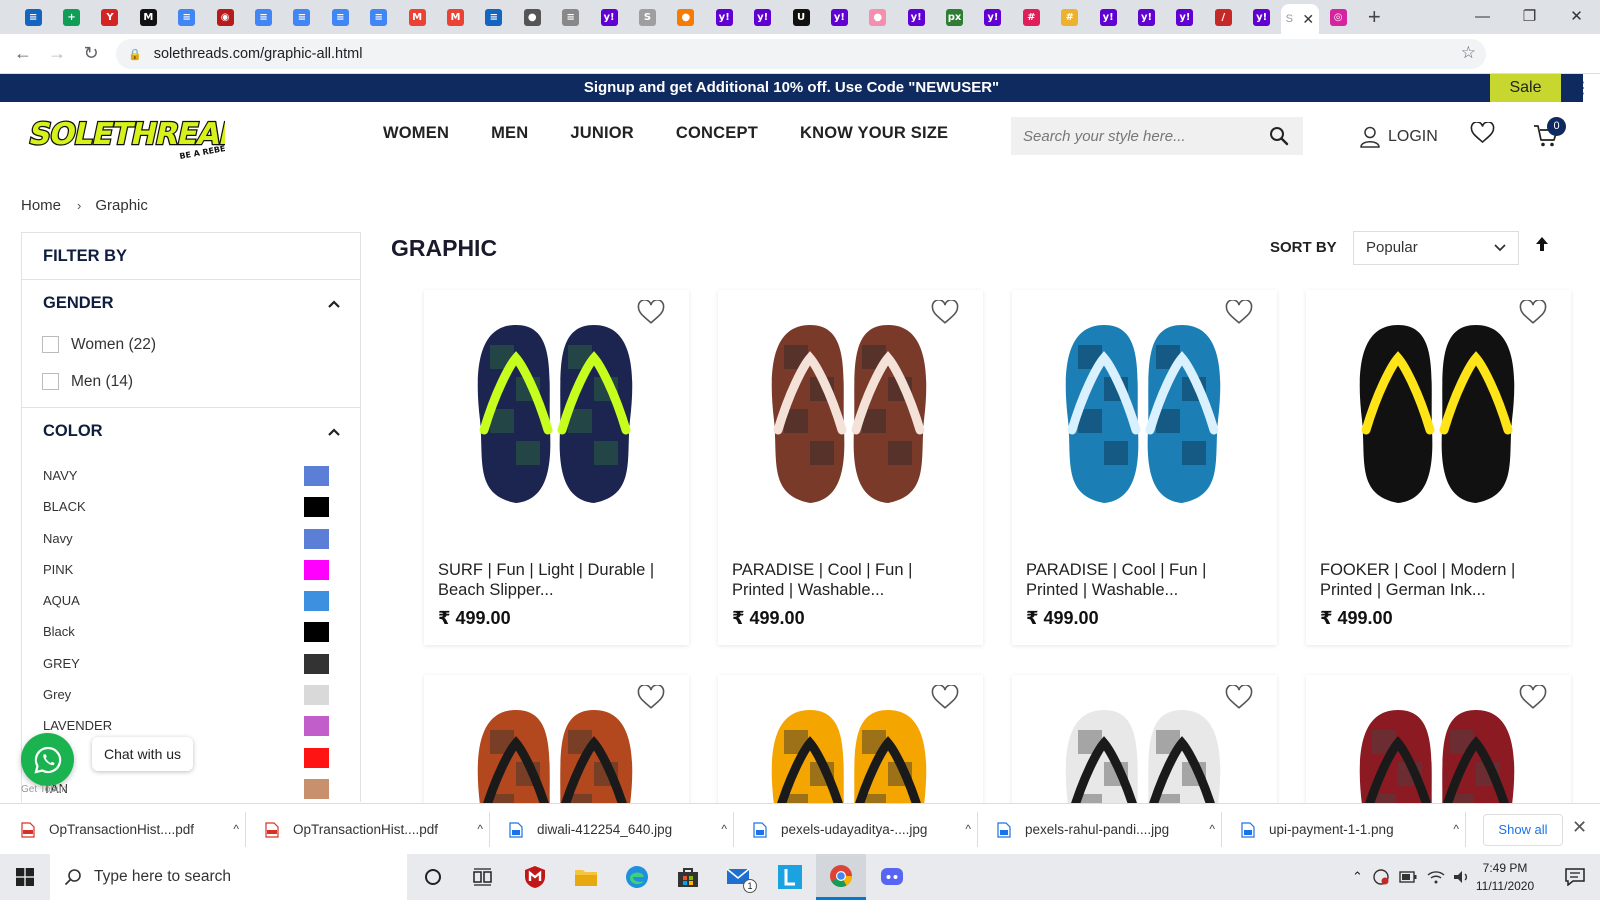  Describe the element at coordinates (1143, 136) in the screenshot. I see `search-input` at that location.